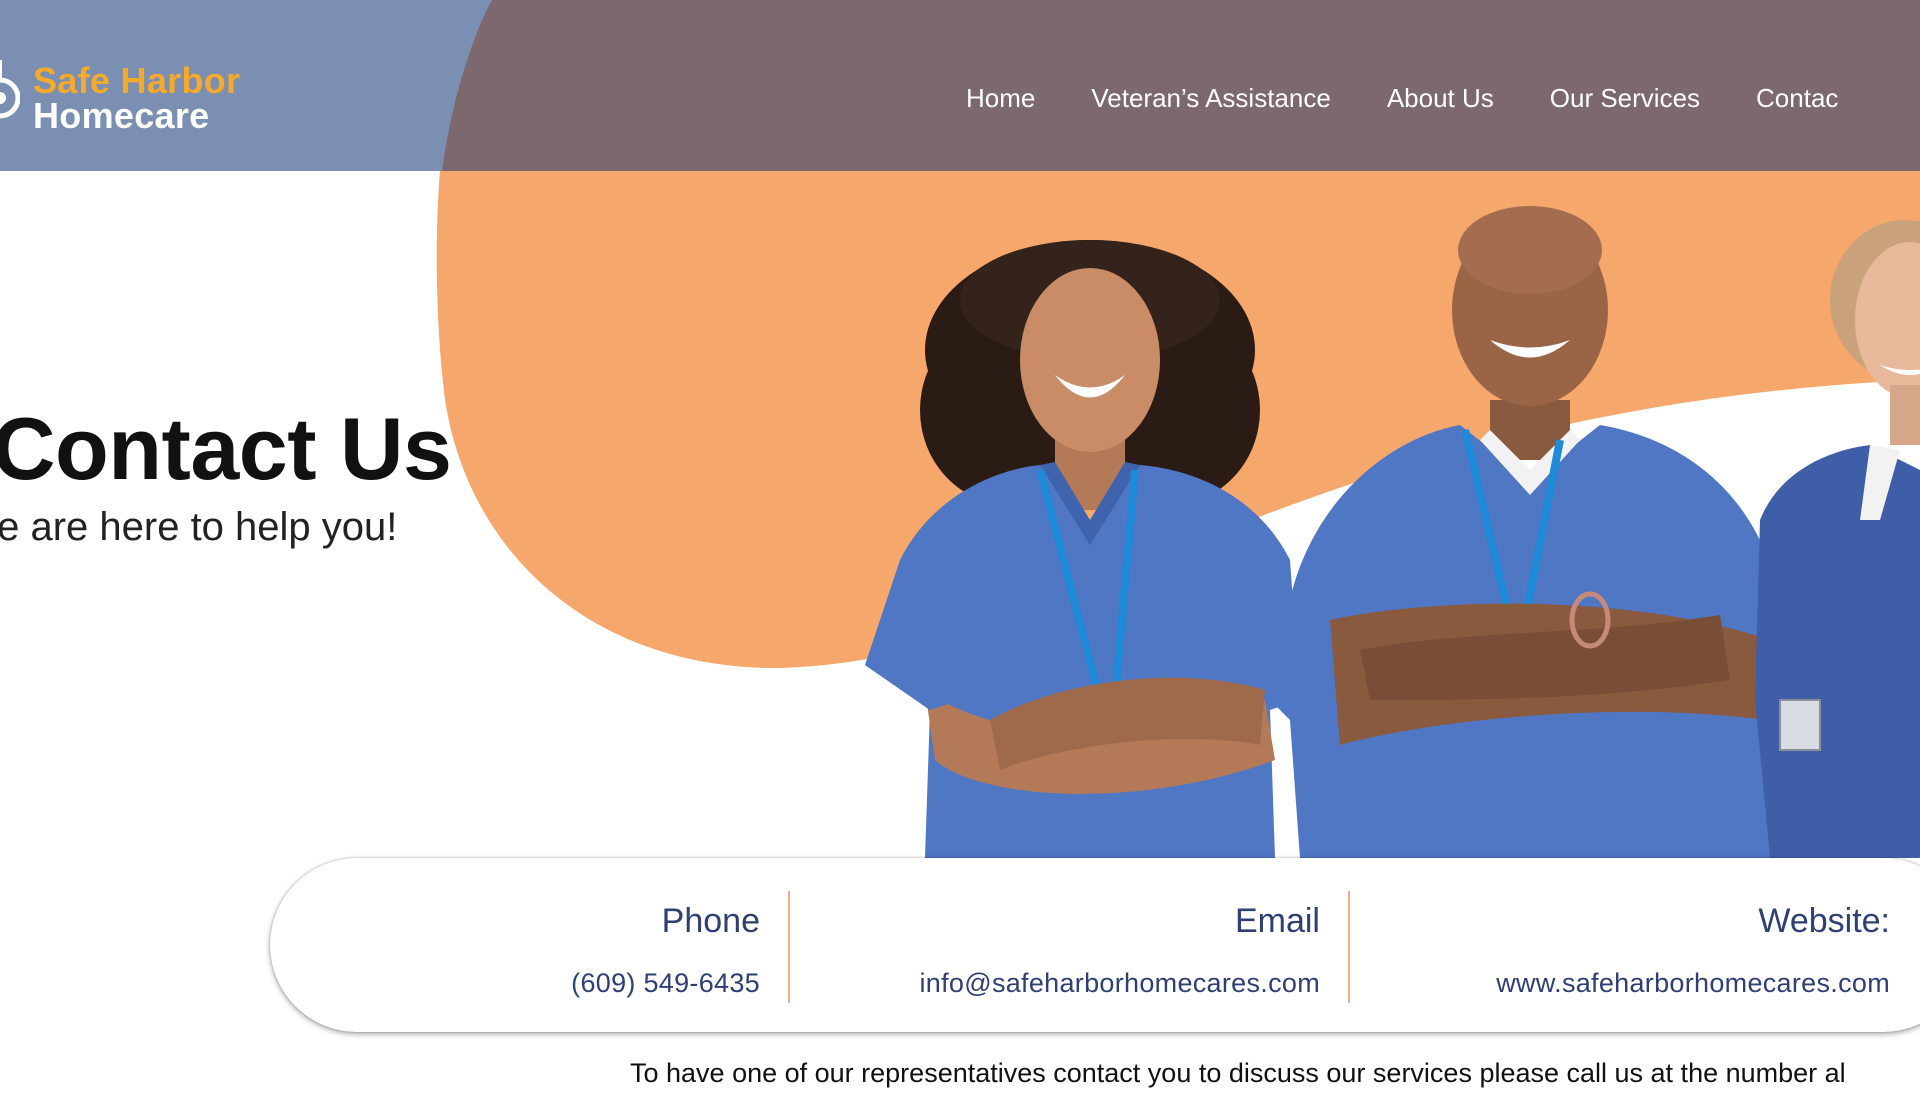 The height and width of the screenshot is (1103, 1920). I want to click on brand-logo: Safe Harbor Homecare, so click(140, 95).